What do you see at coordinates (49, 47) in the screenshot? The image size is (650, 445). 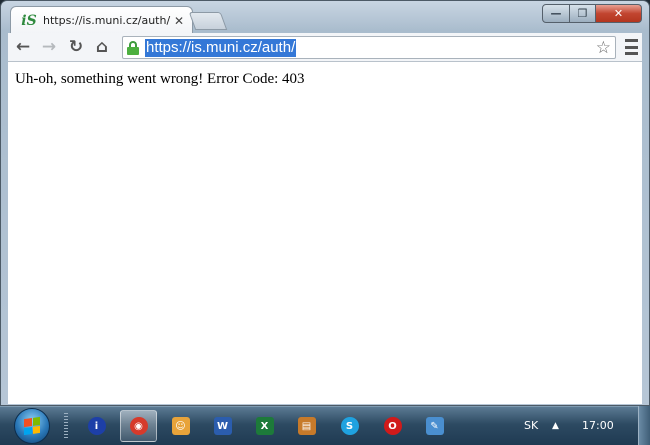 I see `forward-arrow-icon: →` at bounding box center [49, 47].